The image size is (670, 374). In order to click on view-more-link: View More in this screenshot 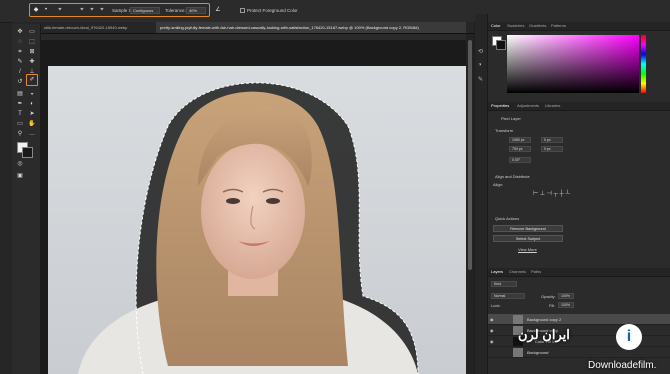, I will do `click(527, 249)`.